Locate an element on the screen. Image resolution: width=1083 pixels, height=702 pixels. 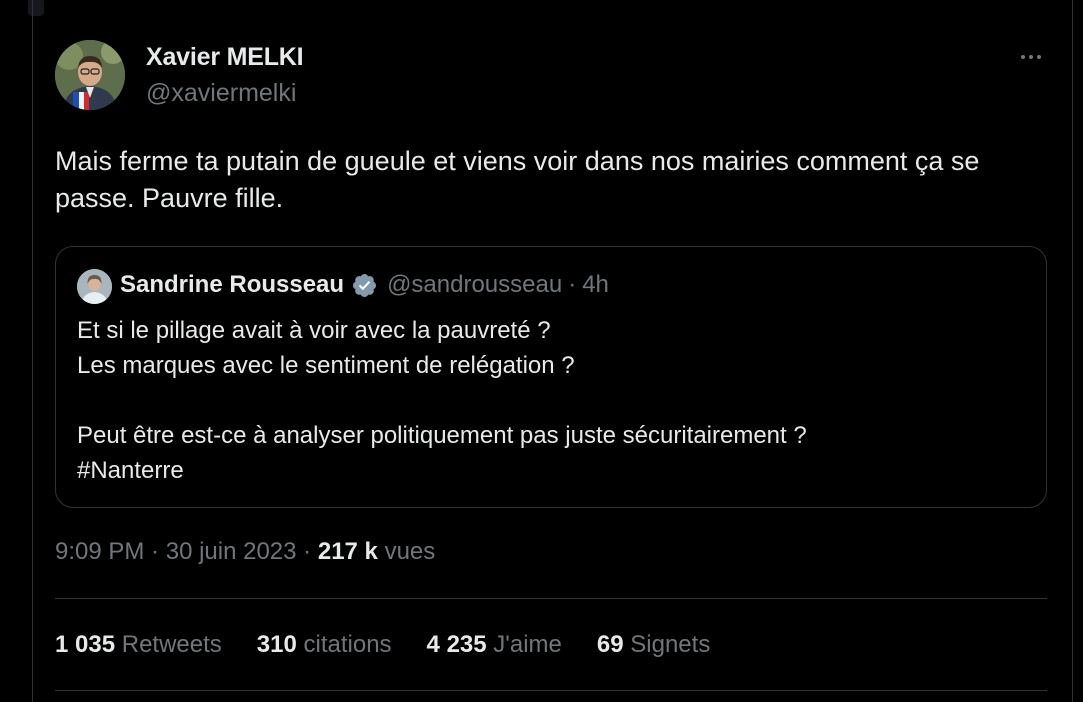
quoted-header: Sandrine Rousseau @sandrousseau · 4h is located at coordinates (364, 285).